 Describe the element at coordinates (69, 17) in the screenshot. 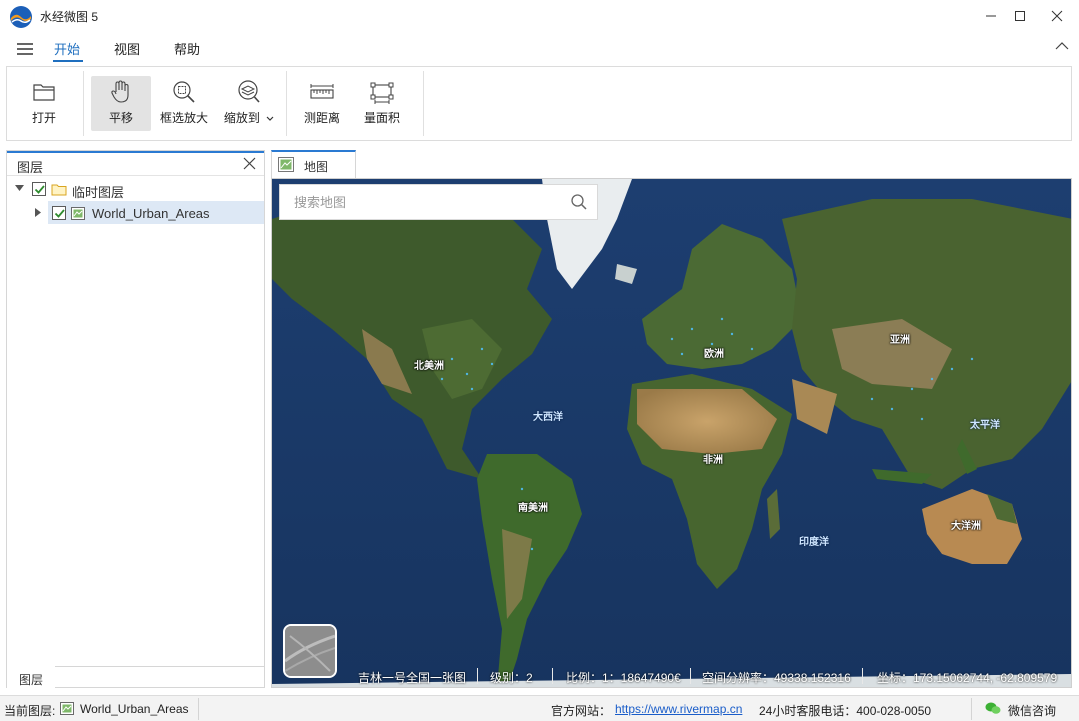

I see `window-title: 水经微图 5` at that location.